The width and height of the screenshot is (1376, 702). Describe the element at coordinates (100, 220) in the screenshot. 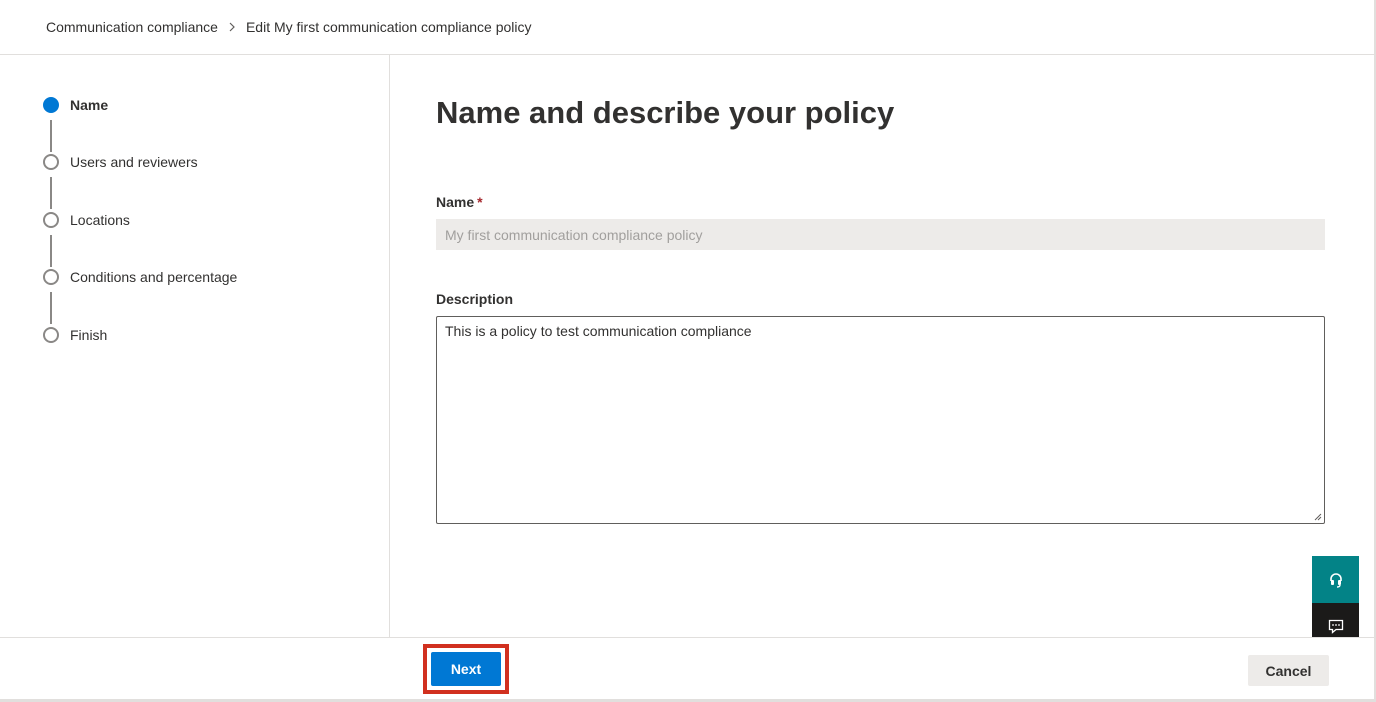

I see `step-label: Locations` at that location.